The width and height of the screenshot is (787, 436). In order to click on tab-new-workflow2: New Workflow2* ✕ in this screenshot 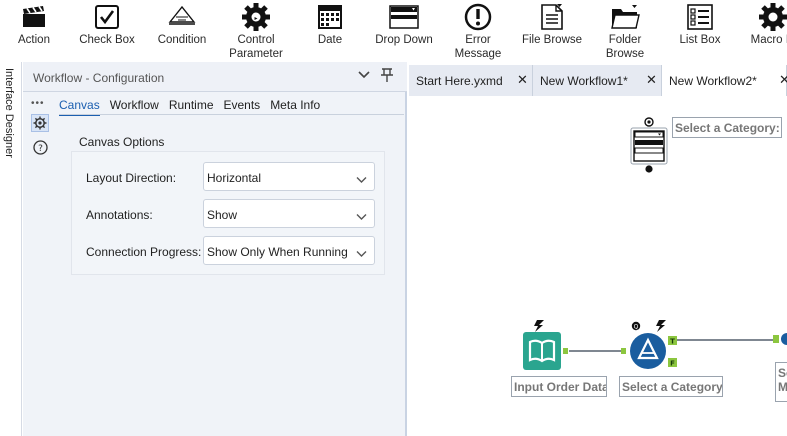, I will do `click(724, 80)`.